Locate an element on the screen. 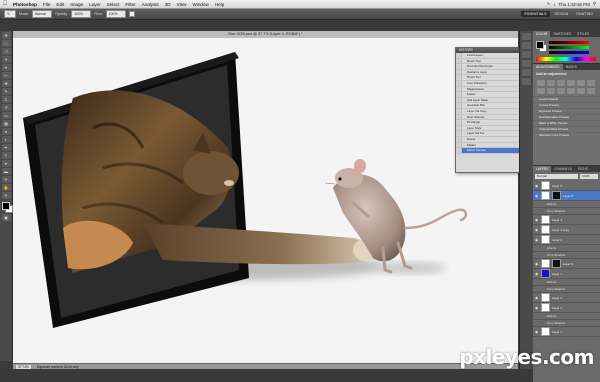 This screenshot has height=382, width=600. red-slider is located at coordinates (569, 42).